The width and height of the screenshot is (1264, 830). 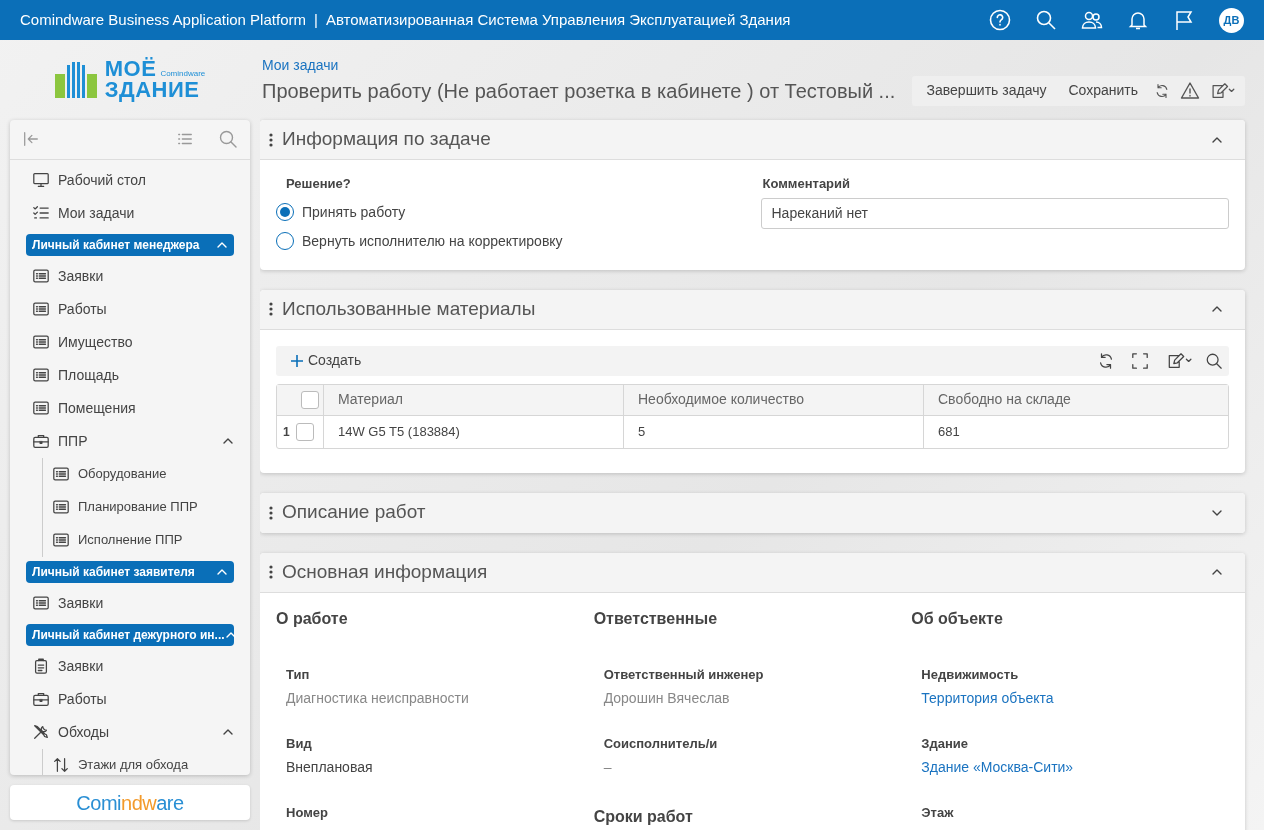 I want to click on row-checkbox, so click(x=304, y=432).